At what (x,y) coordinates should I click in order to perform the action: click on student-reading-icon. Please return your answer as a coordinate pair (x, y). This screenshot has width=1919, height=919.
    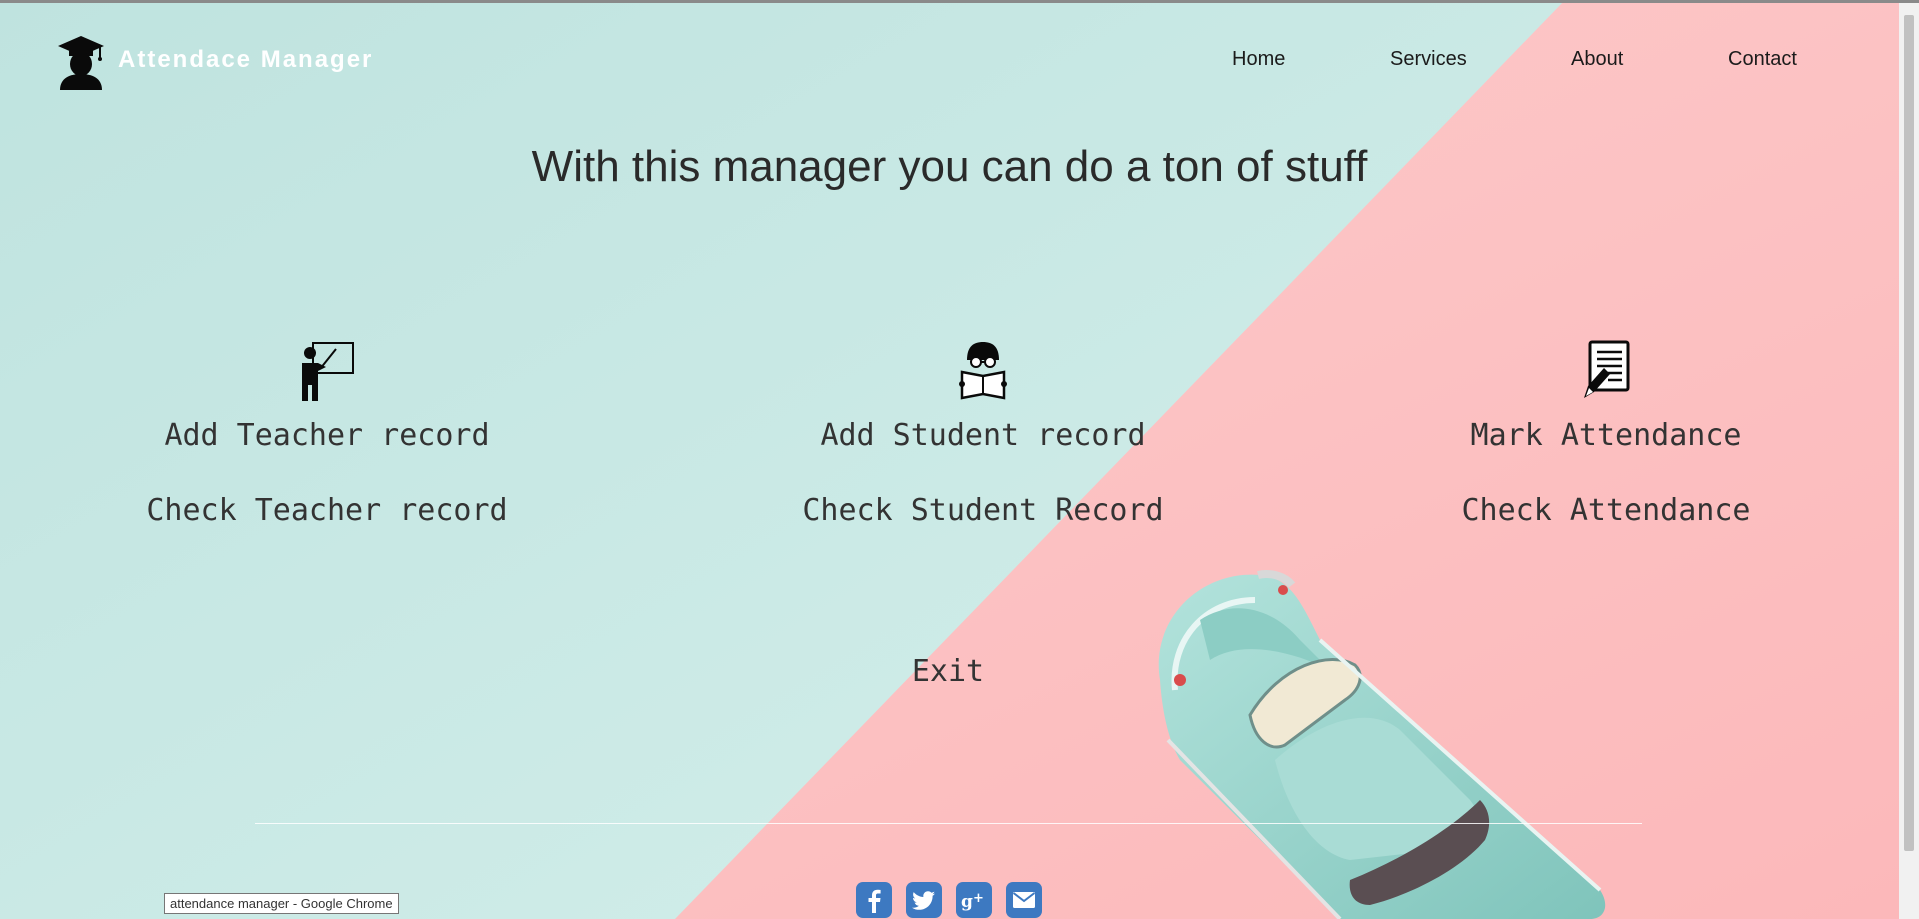
    Looking at the image, I should click on (983, 371).